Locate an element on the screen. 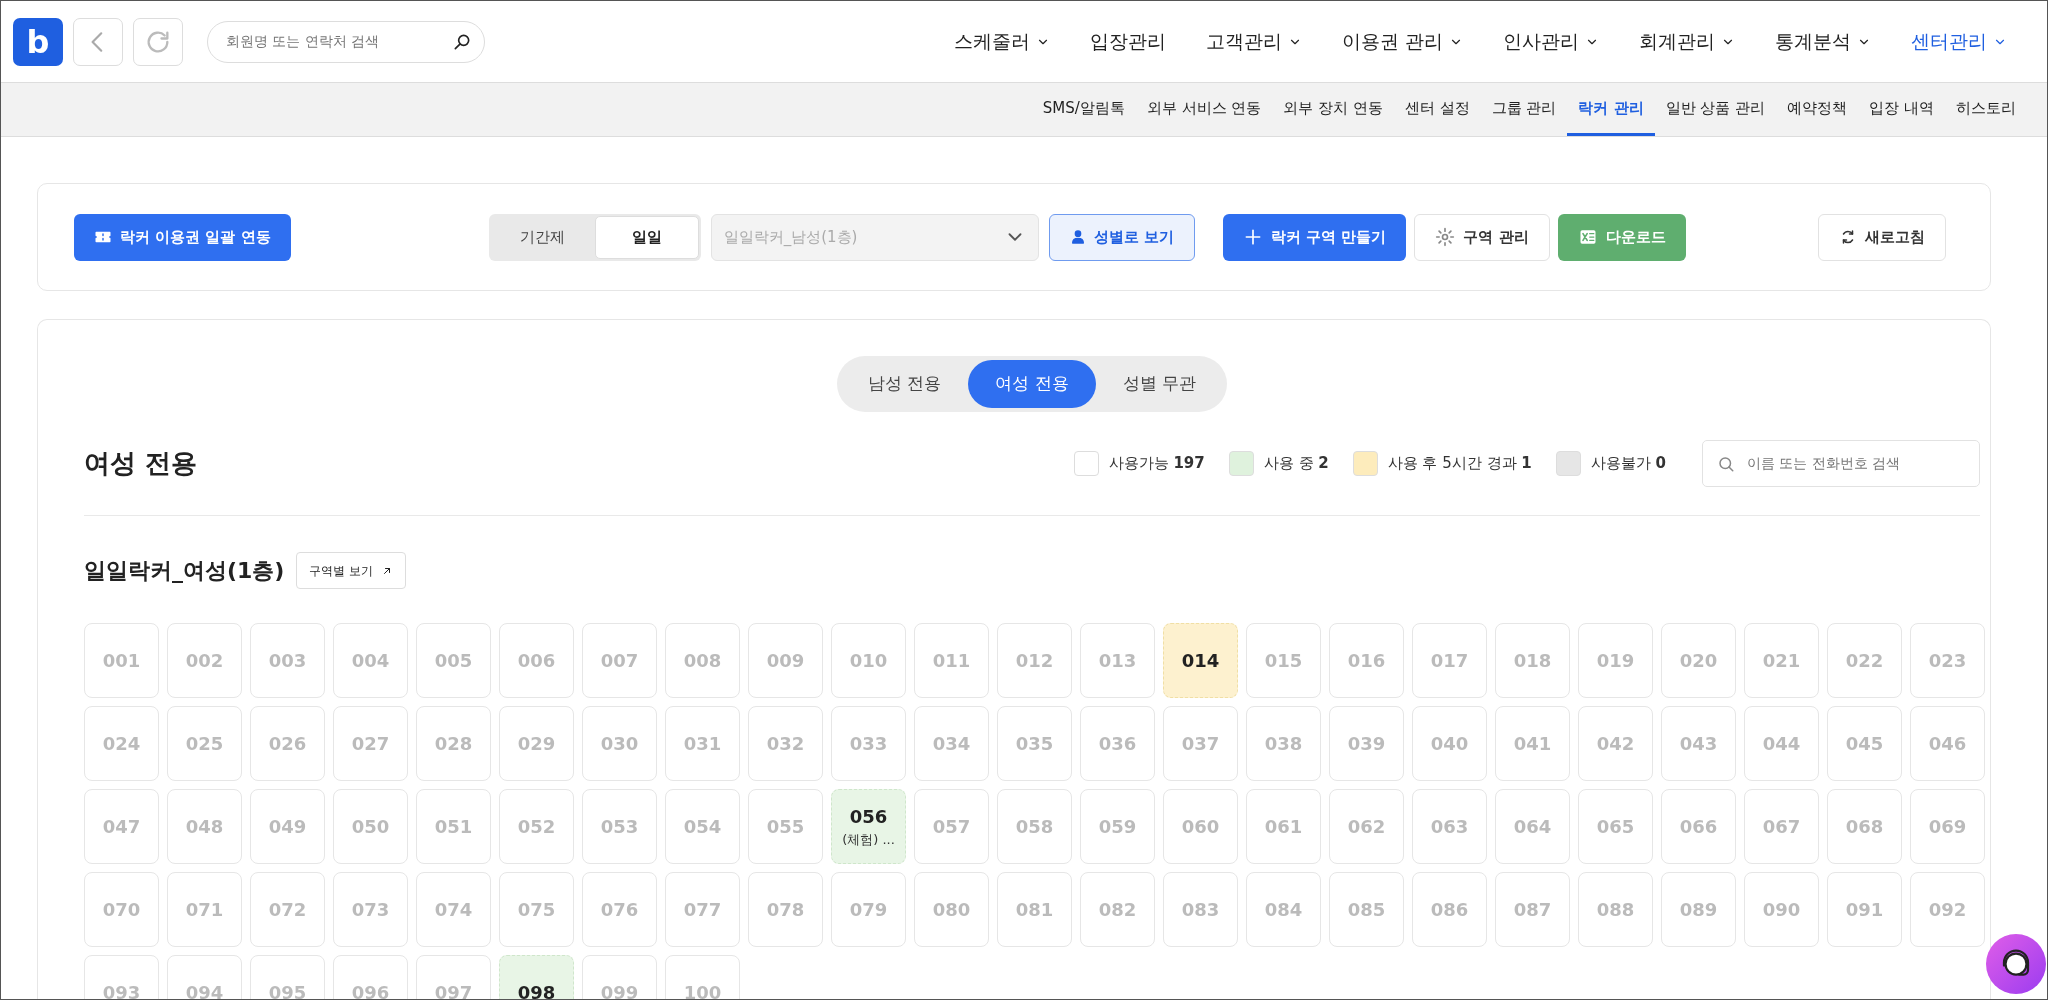  locker-tile: 032 is located at coordinates (785, 743).